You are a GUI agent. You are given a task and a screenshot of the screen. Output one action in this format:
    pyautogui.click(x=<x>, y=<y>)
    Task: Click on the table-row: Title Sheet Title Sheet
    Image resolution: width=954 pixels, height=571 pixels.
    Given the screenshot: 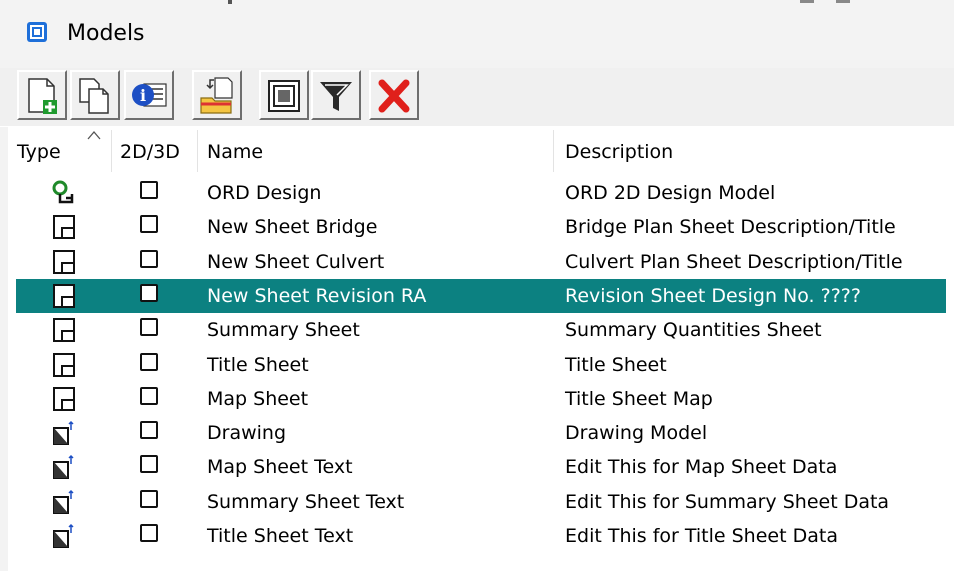 What is the action you would take?
    pyautogui.click(x=481, y=365)
    